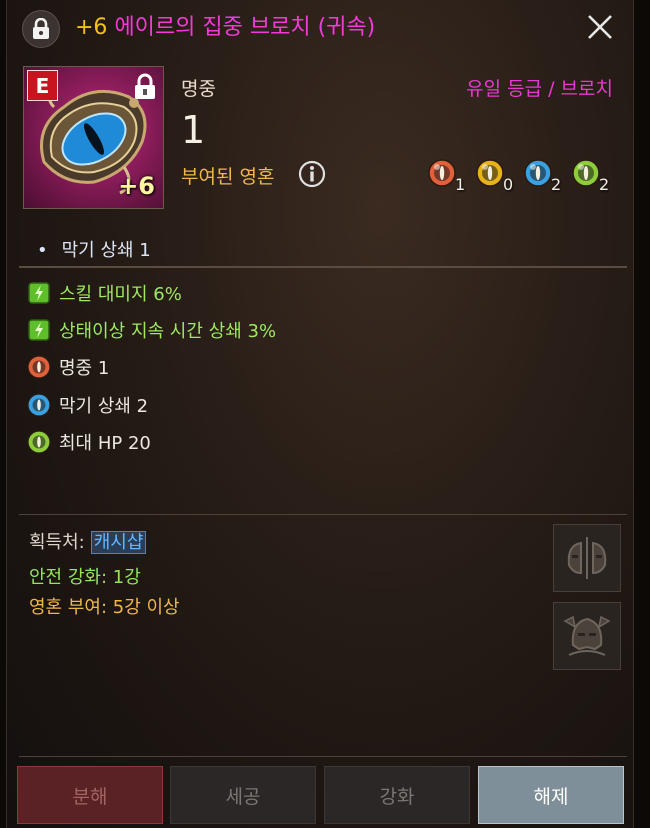 The width and height of the screenshot is (650, 828). I want to click on base-option-line: • 막기 상쇄 1, so click(94, 249).